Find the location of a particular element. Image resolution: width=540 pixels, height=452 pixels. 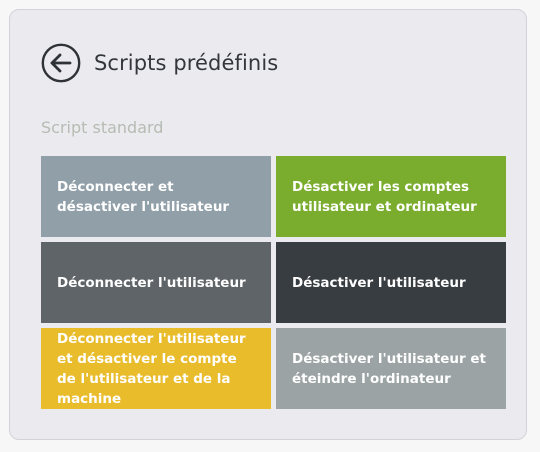

header: Scripts prédéfinis is located at coordinates (159, 63).